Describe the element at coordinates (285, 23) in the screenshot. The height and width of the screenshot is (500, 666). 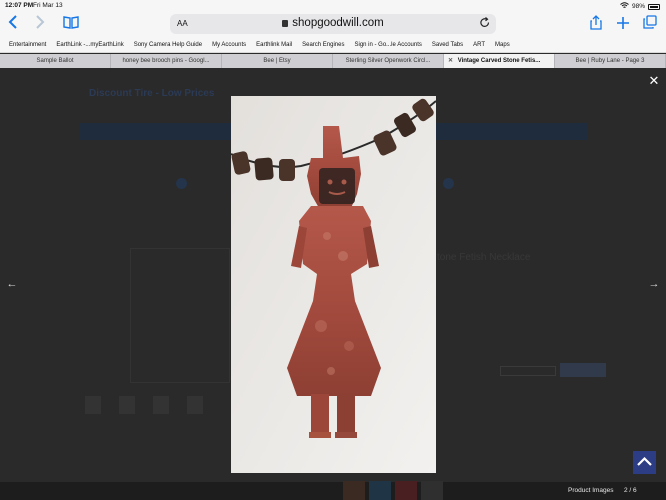
I see `lock-icon` at that location.